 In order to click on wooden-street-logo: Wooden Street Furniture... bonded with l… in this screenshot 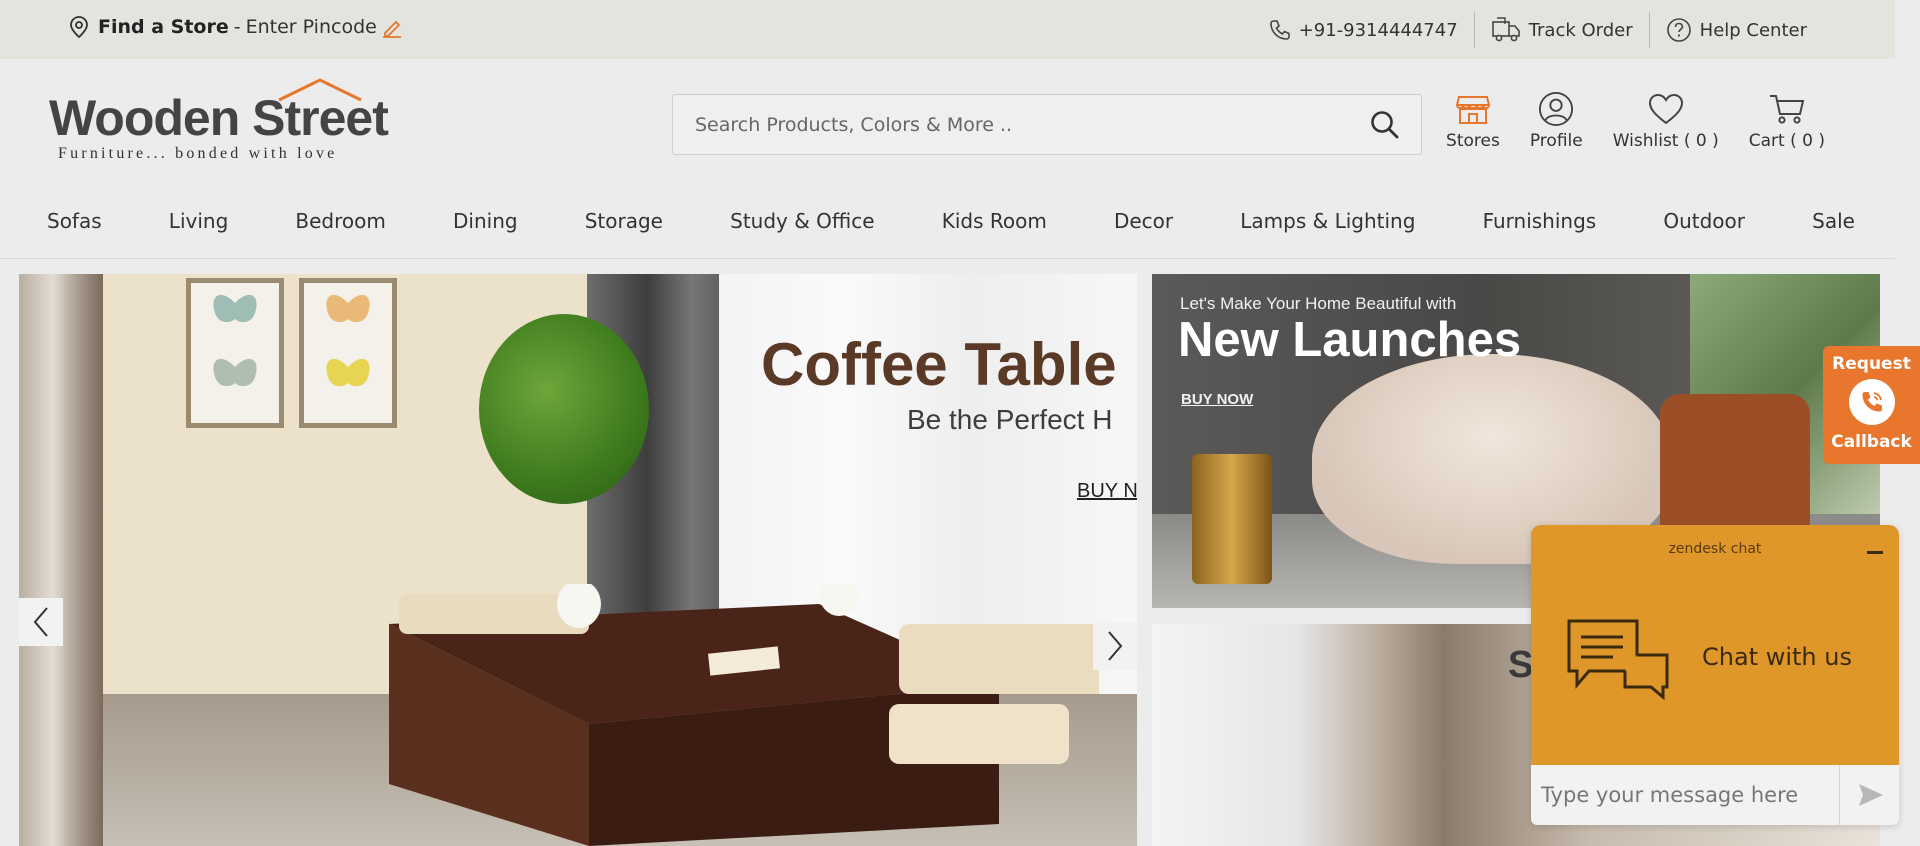, I will do `click(219, 118)`.